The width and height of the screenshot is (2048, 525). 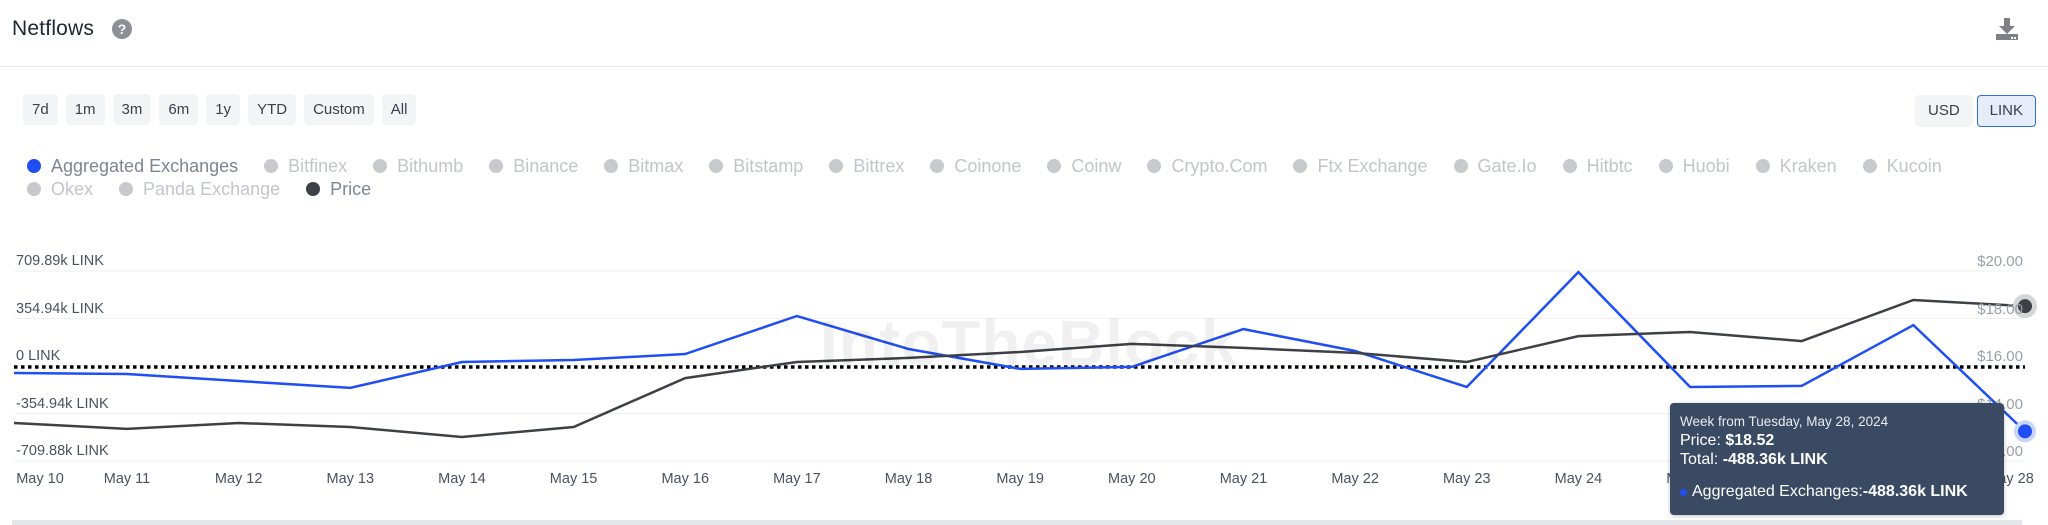 What do you see at coordinates (2000, 261) in the screenshot?
I see `y-right-tick-label: $20.00` at bounding box center [2000, 261].